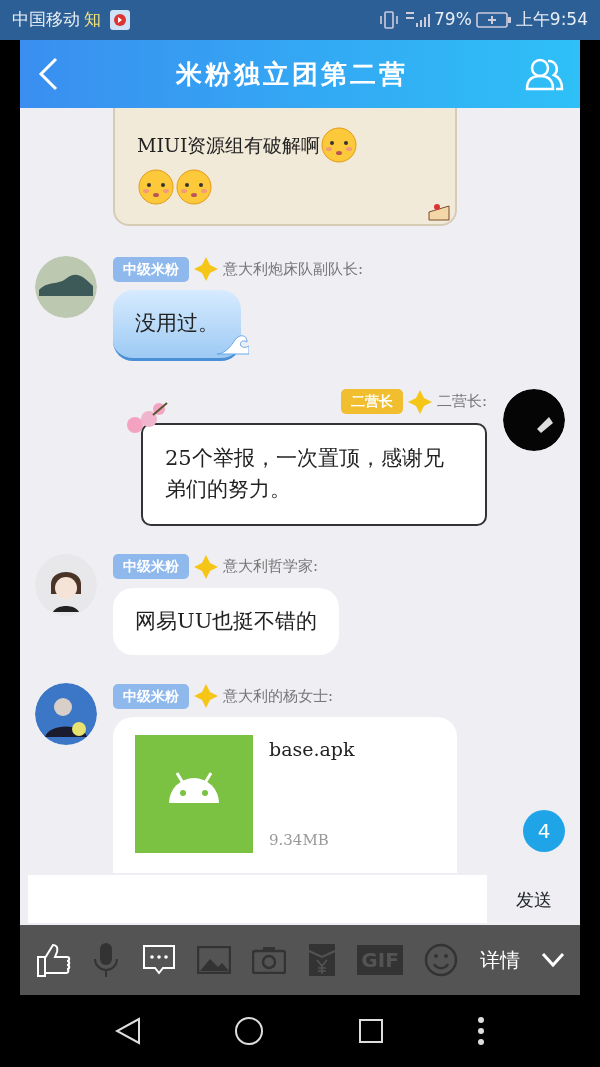 The image size is (600, 1067). Describe the element at coordinates (127, 1031) in the screenshot. I see `back-triangle-icon` at that location.